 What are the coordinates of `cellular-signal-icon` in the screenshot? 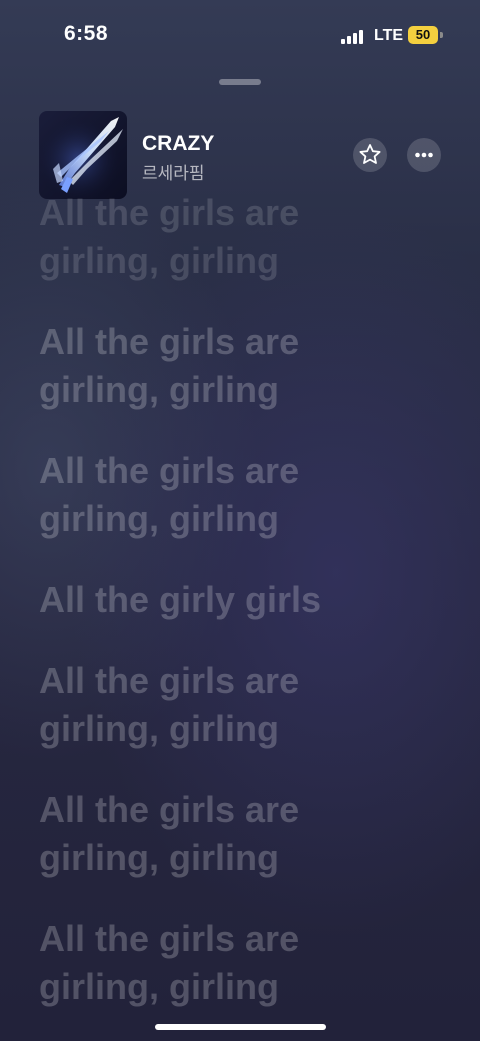 It's located at (353, 37).